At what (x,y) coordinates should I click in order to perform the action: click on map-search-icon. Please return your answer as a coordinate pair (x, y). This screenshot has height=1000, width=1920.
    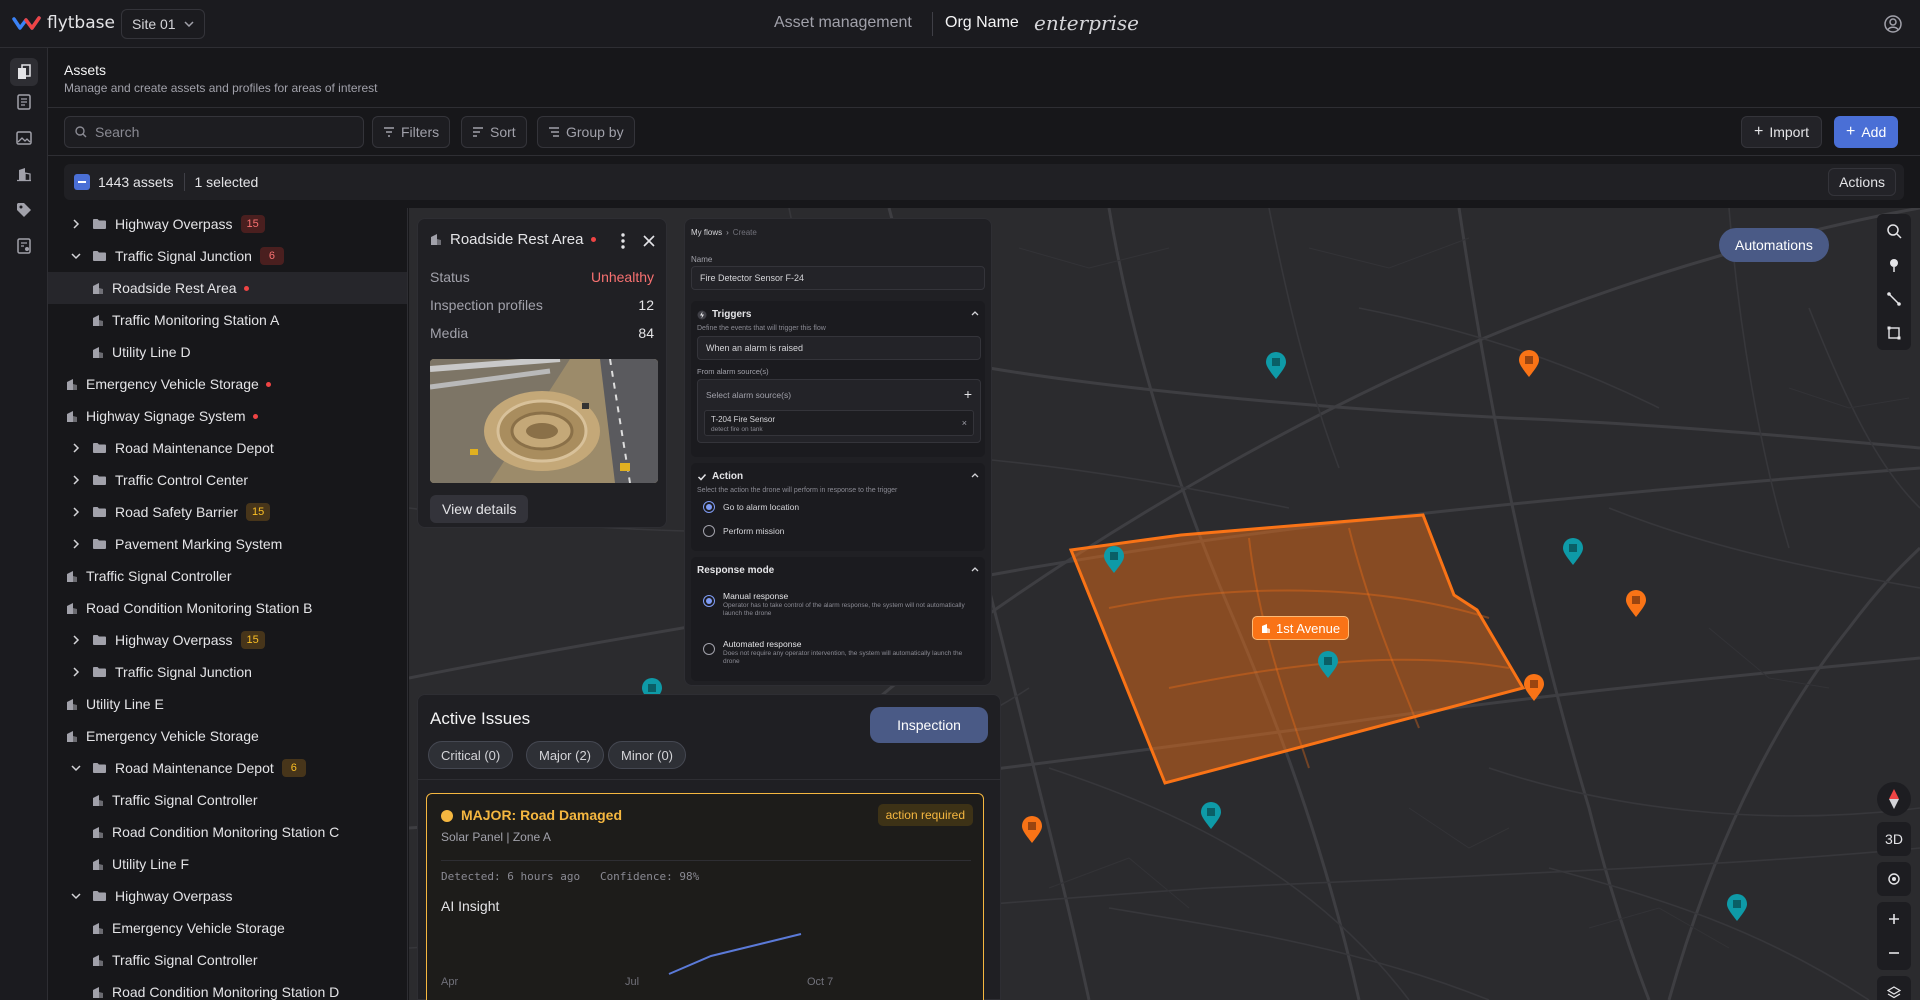
    Looking at the image, I should click on (1894, 231).